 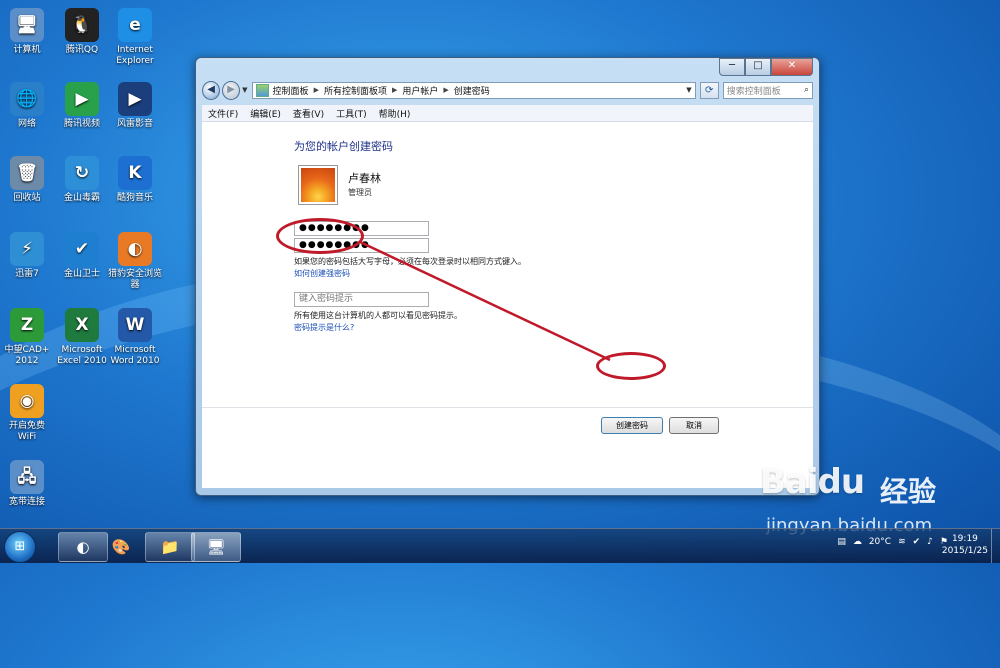 What do you see at coordinates (857, 542) in the screenshot?
I see `weather-icon: ☁` at bounding box center [857, 542].